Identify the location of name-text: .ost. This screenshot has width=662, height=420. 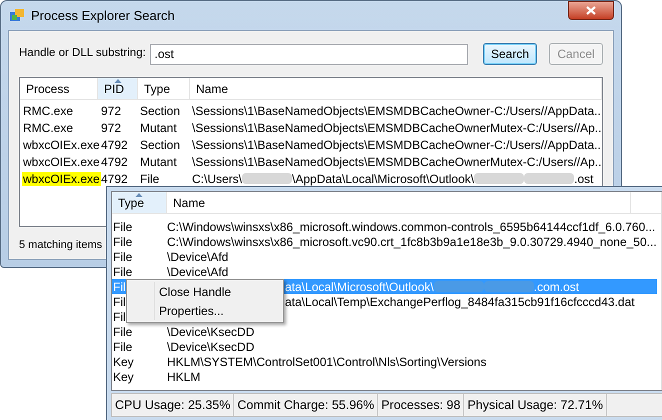
(584, 179).